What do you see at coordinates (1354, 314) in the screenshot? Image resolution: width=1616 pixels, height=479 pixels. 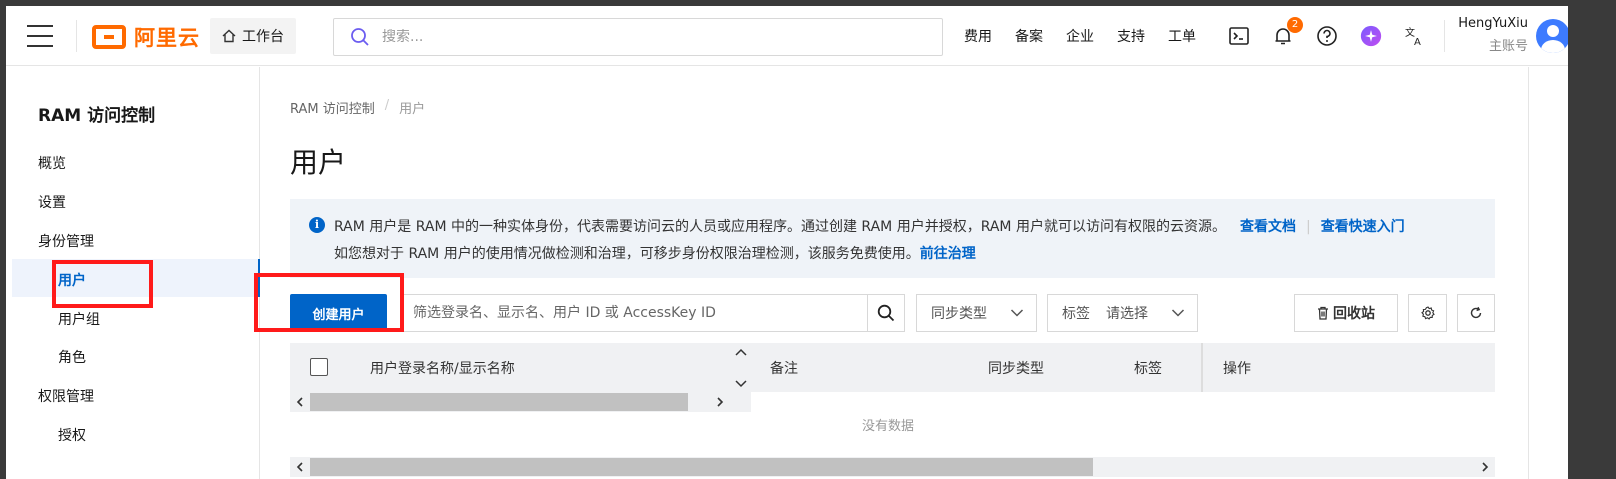 I see `recycle-bin-label: 回收站` at bounding box center [1354, 314].